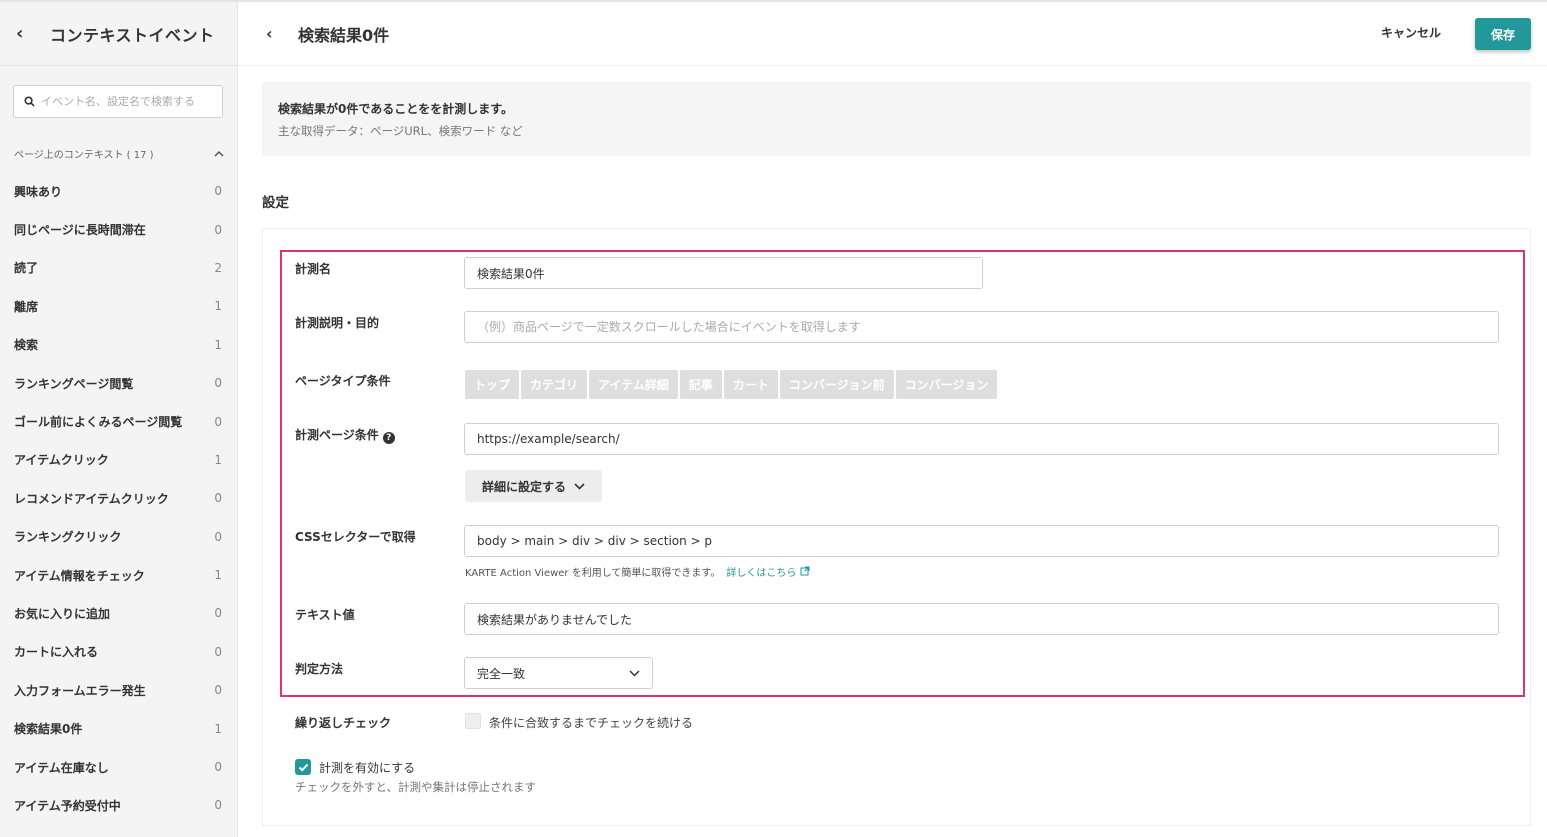 This screenshot has height=837, width=1547. Describe the element at coordinates (119, 652) in the screenshot. I see `list-item: カートに入れる 0` at that location.